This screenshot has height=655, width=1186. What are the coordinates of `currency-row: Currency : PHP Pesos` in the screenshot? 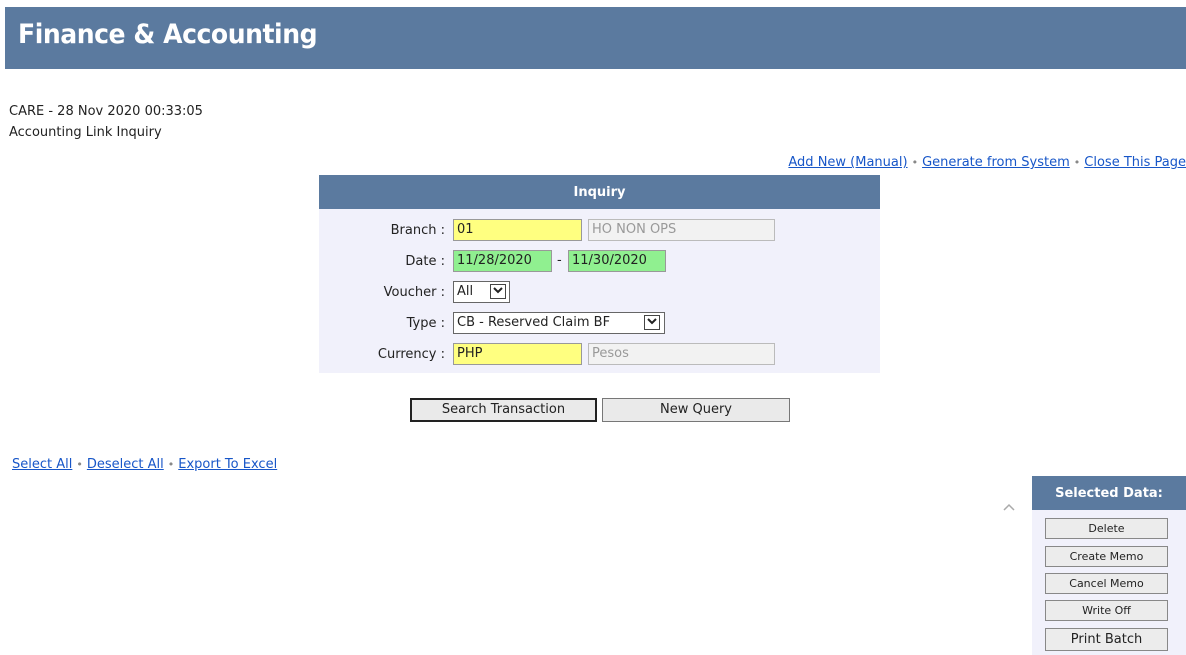 It's located at (599, 356).